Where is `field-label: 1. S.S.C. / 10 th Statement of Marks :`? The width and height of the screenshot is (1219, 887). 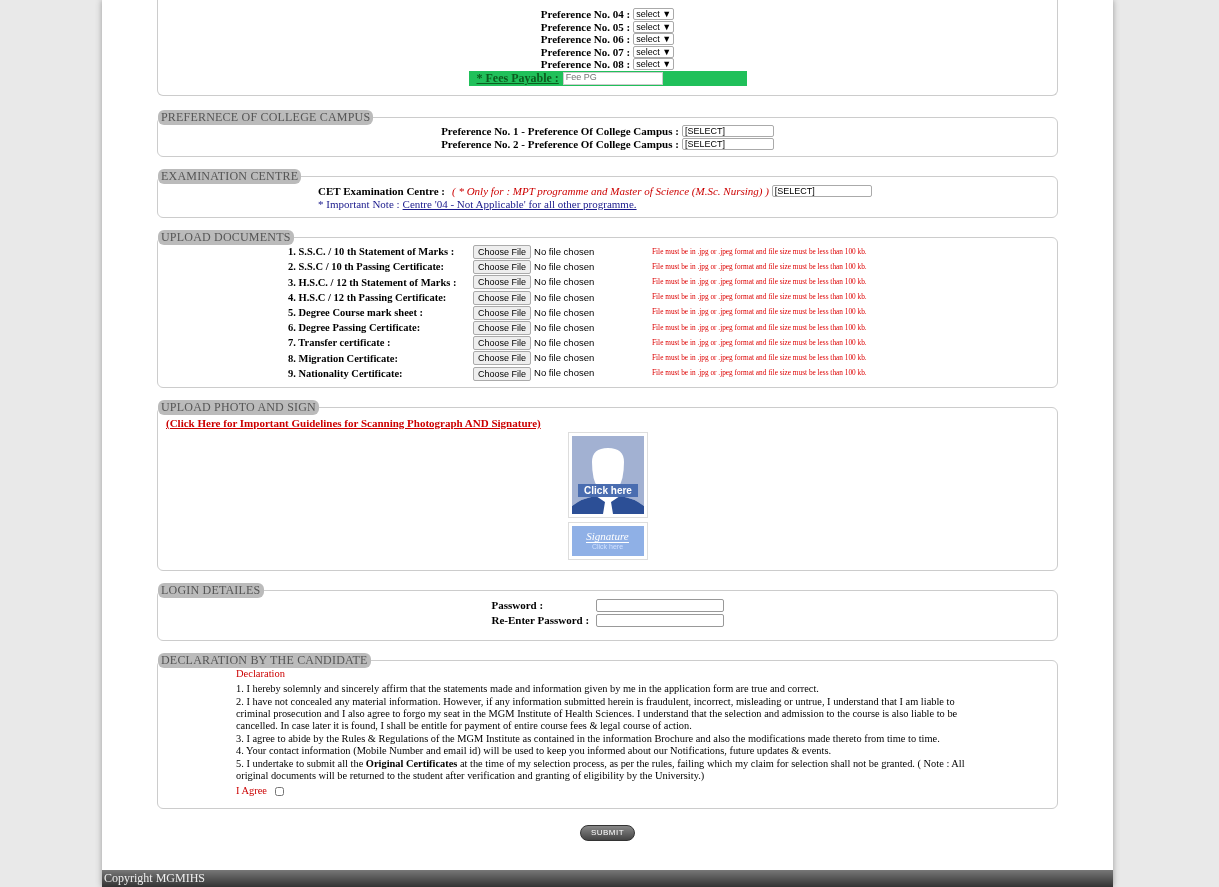
field-label: 1. S.S.C. / 10 th Statement of Marks : is located at coordinates (372, 252).